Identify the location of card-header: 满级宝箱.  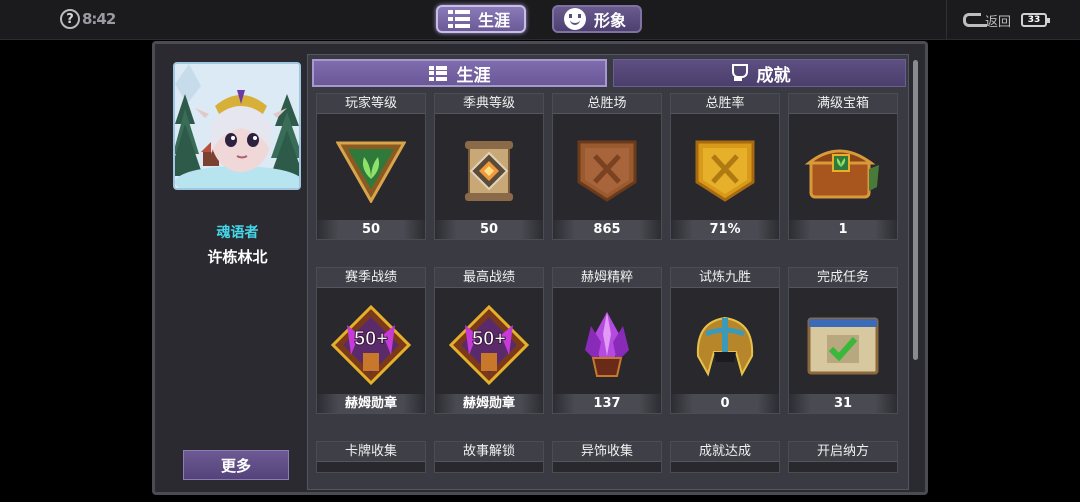
(843, 104).